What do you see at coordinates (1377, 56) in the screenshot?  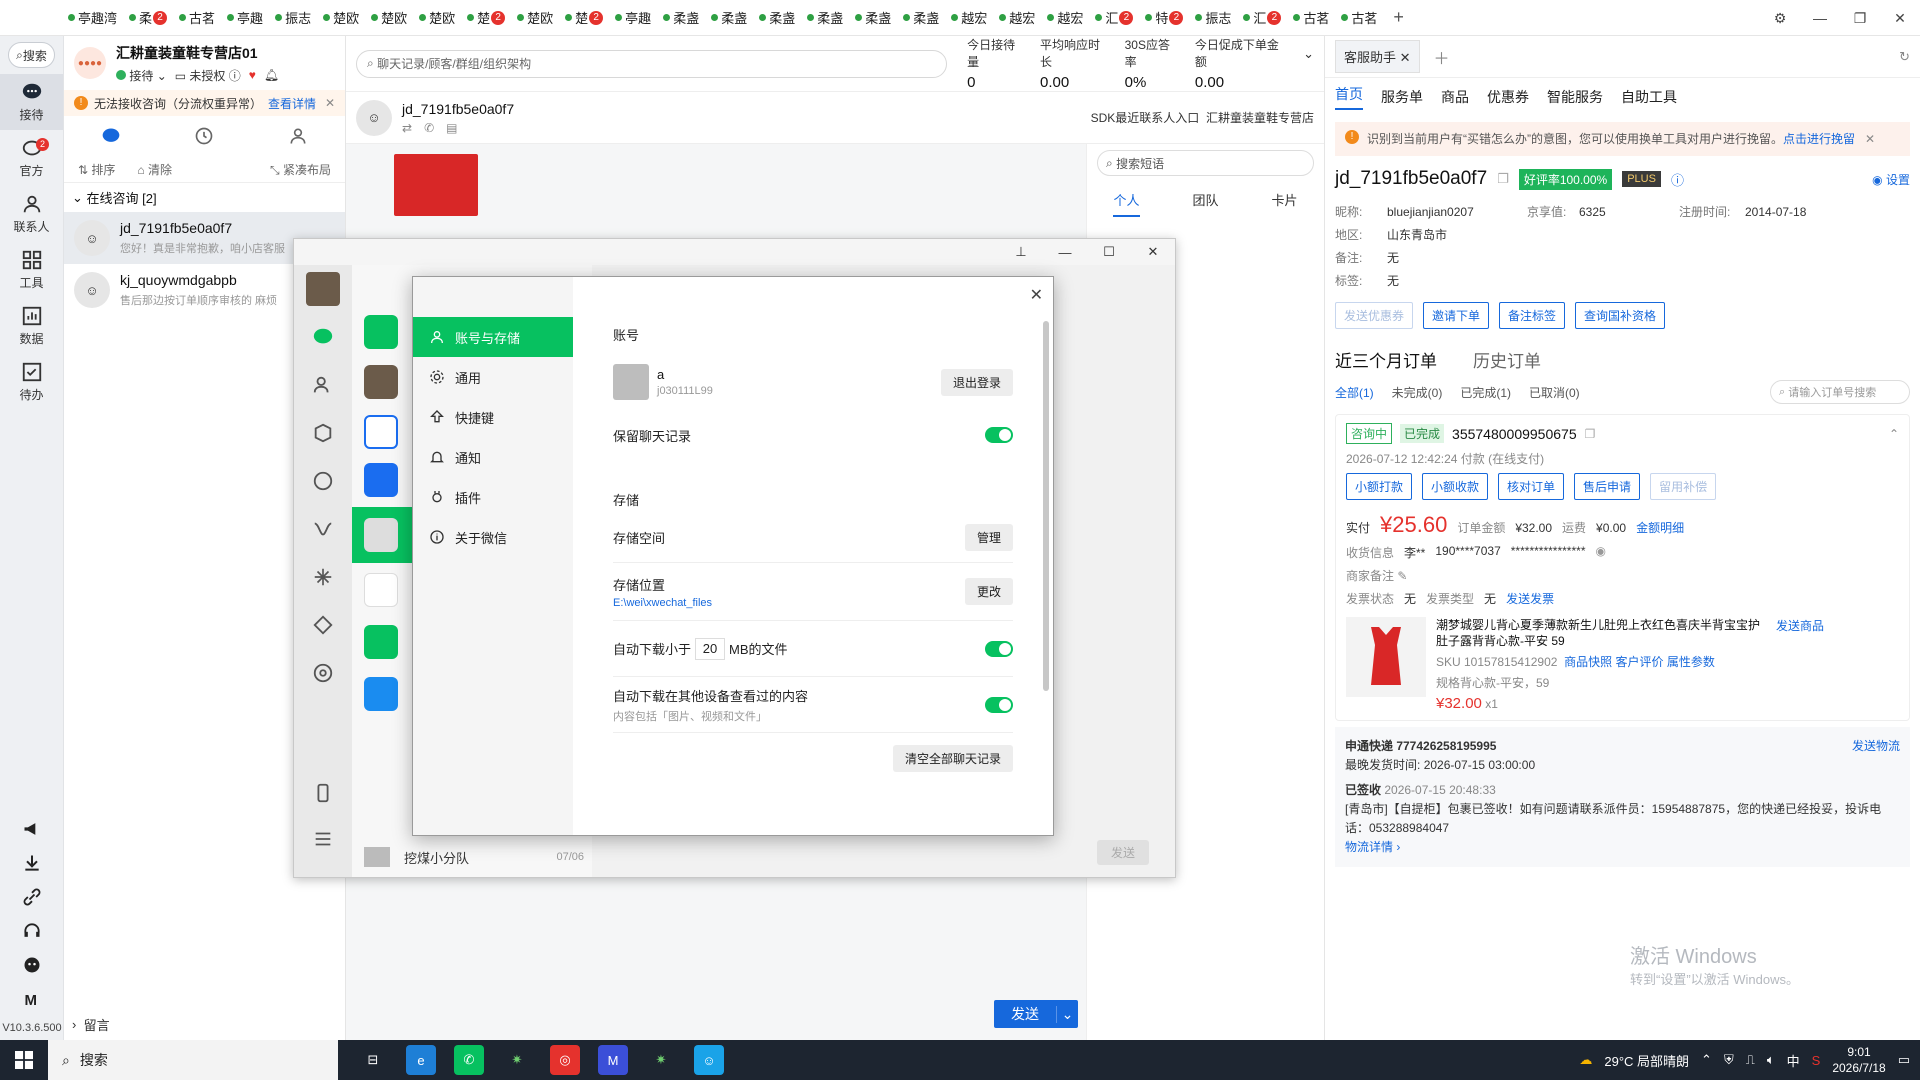 I see `assistant-tab: 客服助手 ✕` at bounding box center [1377, 56].